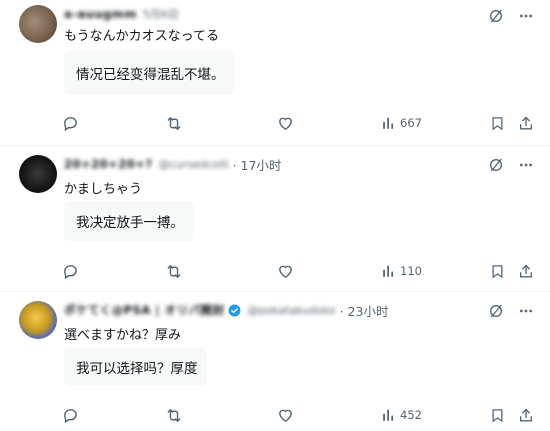  What do you see at coordinates (123, 335) in the screenshot?
I see `post-text: 選べますかね？厚み` at bounding box center [123, 335].